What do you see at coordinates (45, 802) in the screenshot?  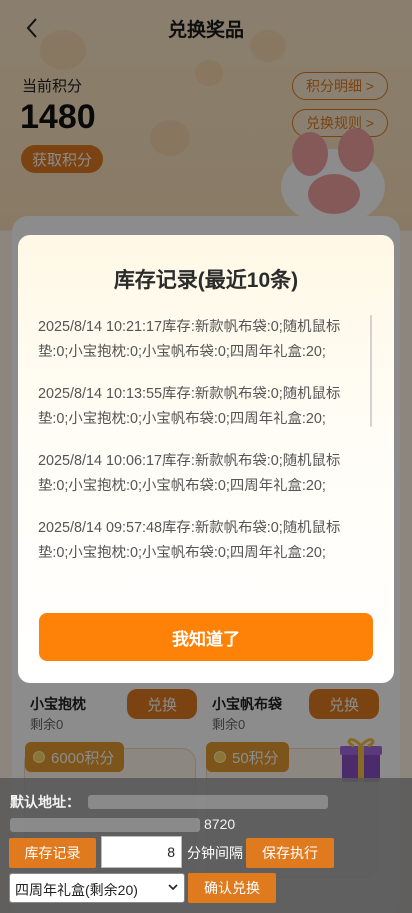 I see `address-label: 默认地址：` at bounding box center [45, 802].